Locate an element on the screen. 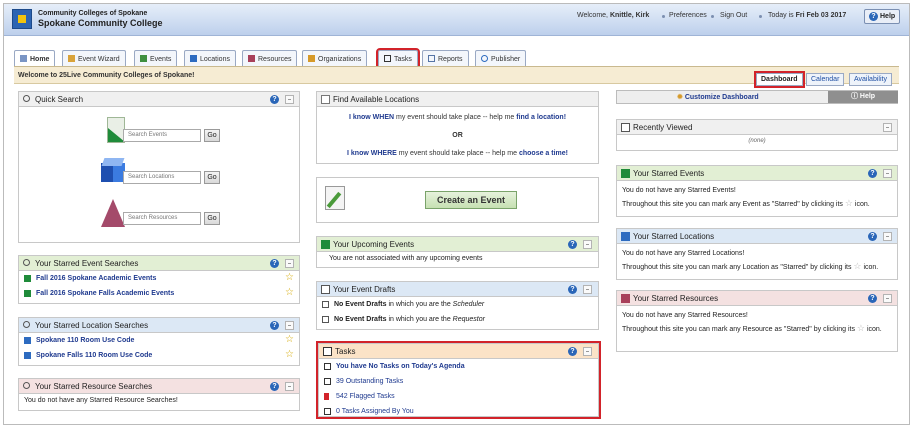 The width and height of the screenshot is (913, 428). create-event-button: Create an Event is located at coordinates (471, 200).